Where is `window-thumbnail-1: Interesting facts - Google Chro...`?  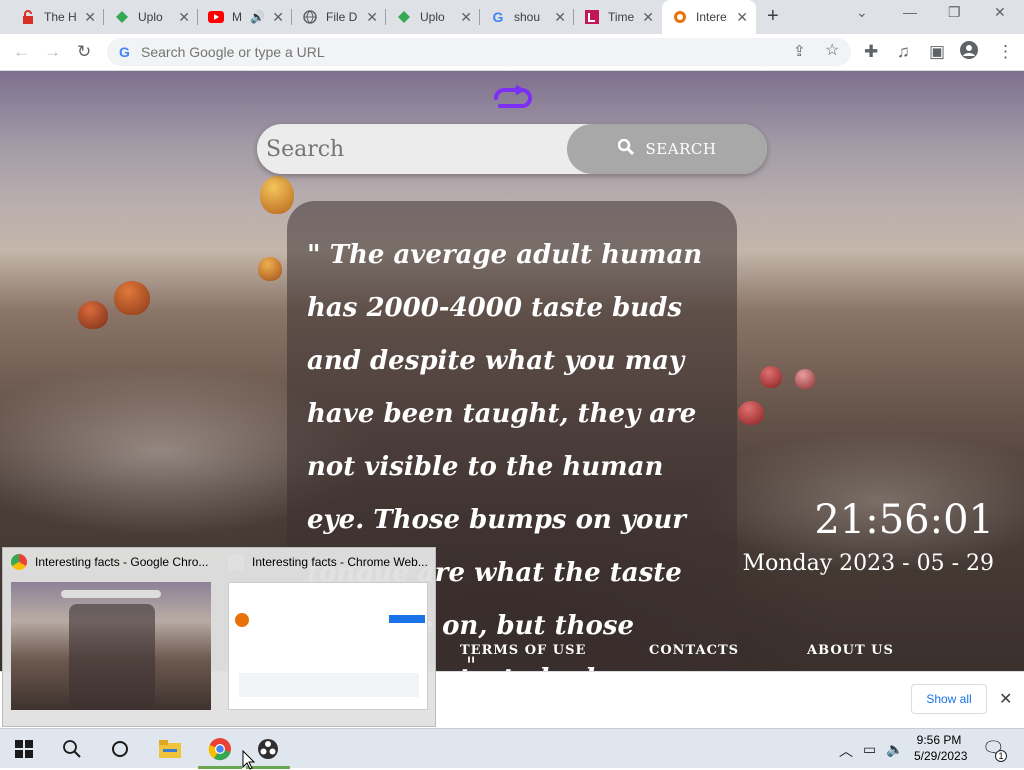
window-thumbnail-1: Interesting facts - Google Chro... is located at coordinates (111, 638).